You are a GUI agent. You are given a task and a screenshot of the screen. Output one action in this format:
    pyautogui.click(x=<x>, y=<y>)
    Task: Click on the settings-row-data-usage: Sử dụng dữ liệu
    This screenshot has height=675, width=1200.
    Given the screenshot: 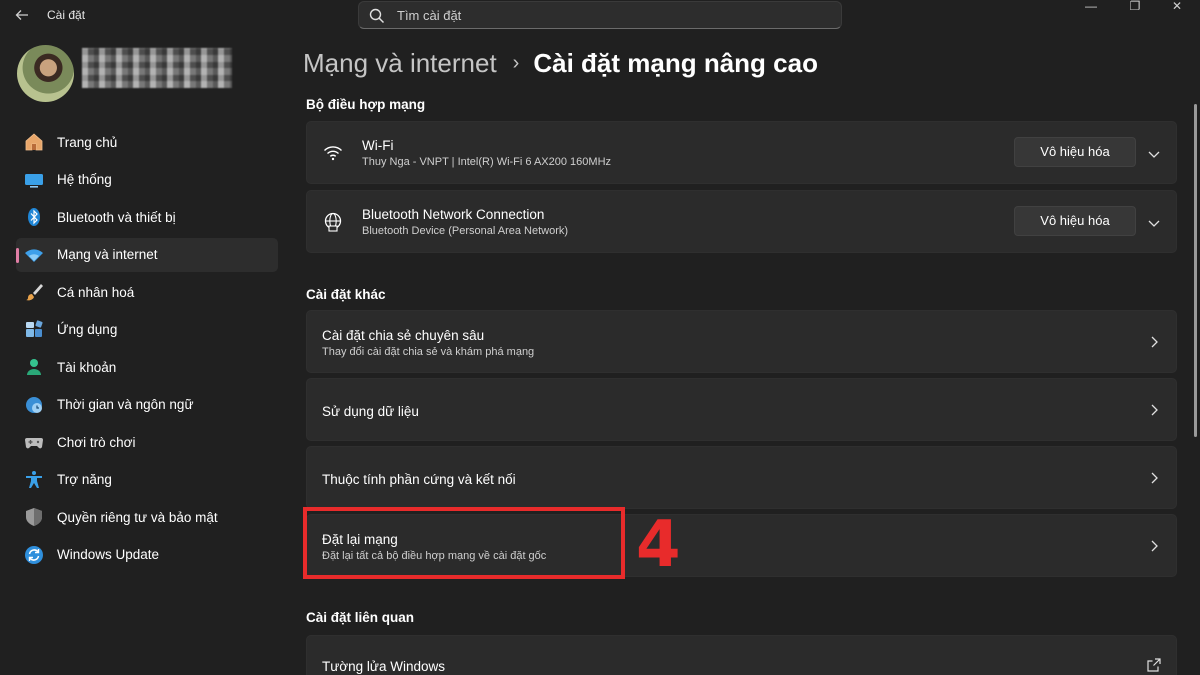 What is the action you would take?
    pyautogui.click(x=741, y=409)
    